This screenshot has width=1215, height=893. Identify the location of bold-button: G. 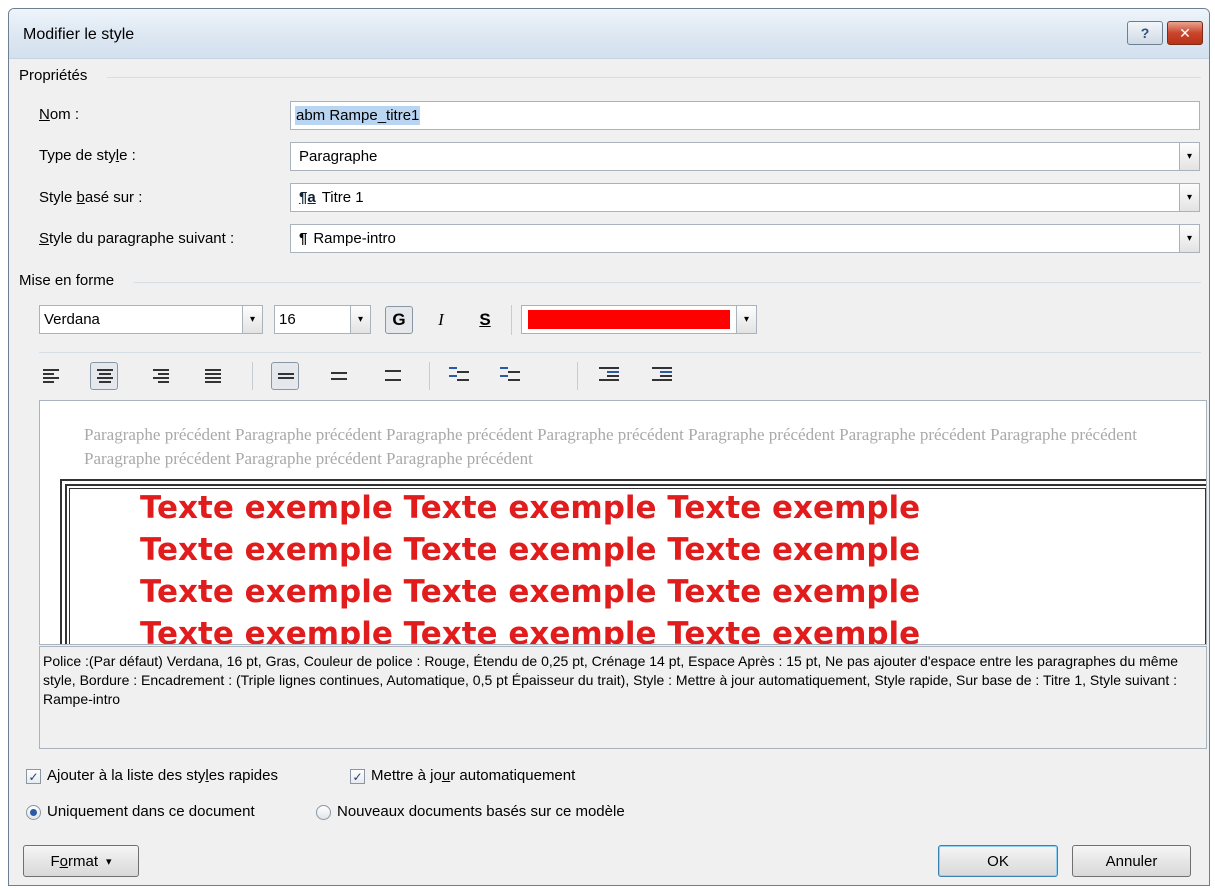
(399, 320).